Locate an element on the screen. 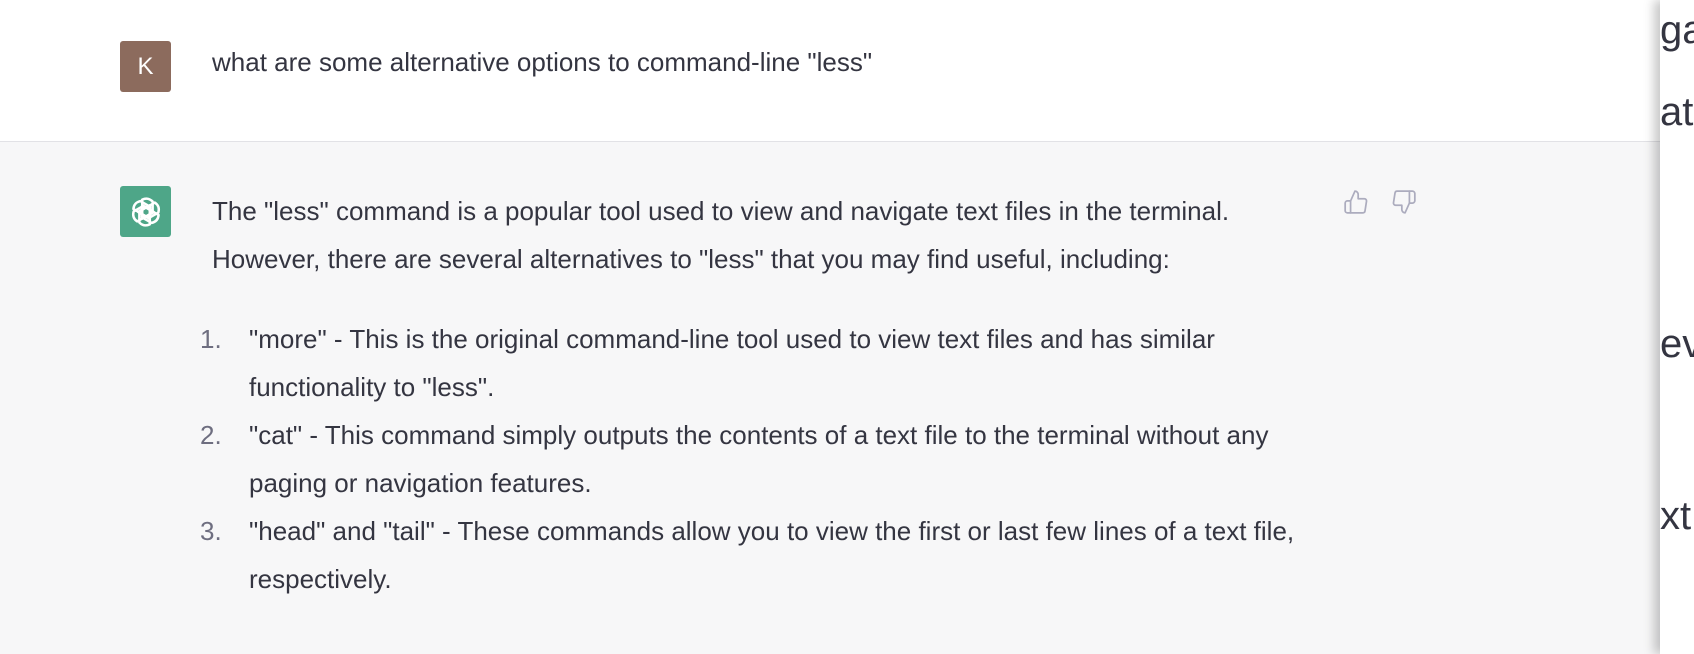 This screenshot has height=654, width=1694. thumbs-down-button is located at coordinates (1404, 202).